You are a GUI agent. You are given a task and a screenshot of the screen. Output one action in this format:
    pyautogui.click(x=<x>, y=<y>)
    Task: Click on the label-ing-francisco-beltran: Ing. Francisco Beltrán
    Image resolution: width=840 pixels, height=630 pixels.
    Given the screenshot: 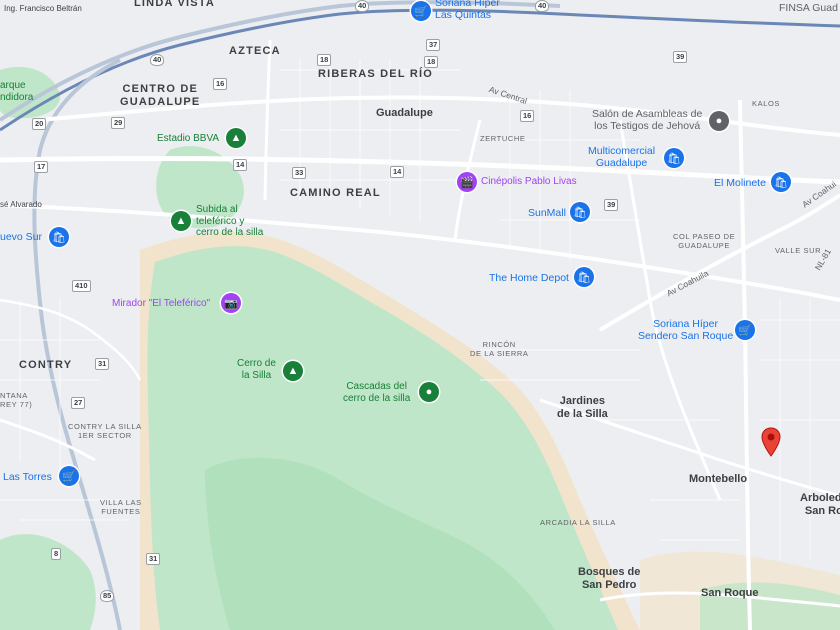 What is the action you would take?
    pyautogui.click(x=43, y=8)
    